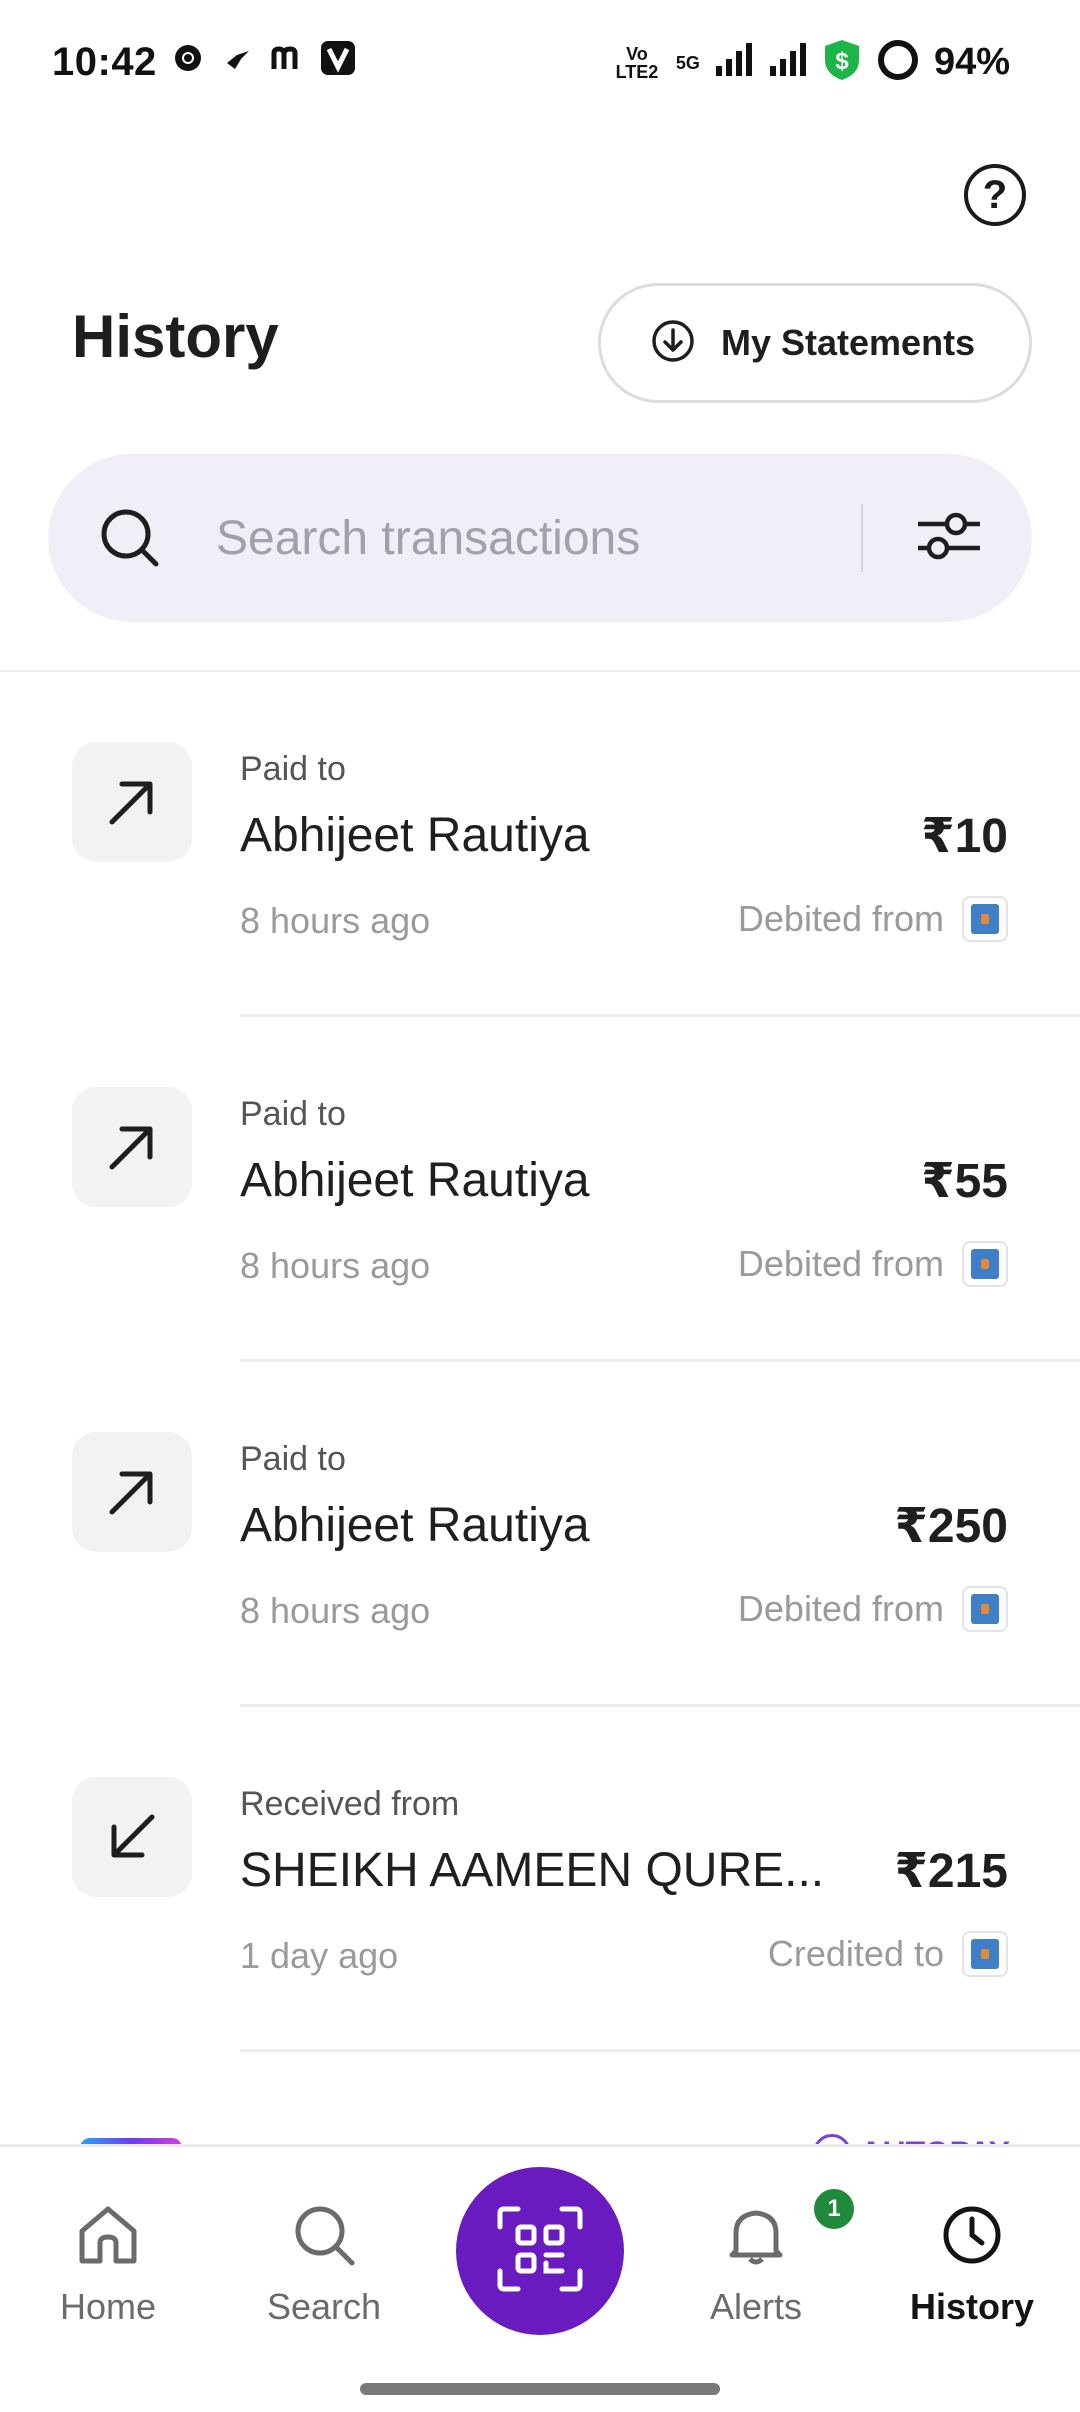 Image resolution: width=1080 pixels, height=2412 pixels. What do you see at coordinates (637, 62) in the screenshot?
I see `volte-label: Vo LTE2` at bounding box center [637, 62].